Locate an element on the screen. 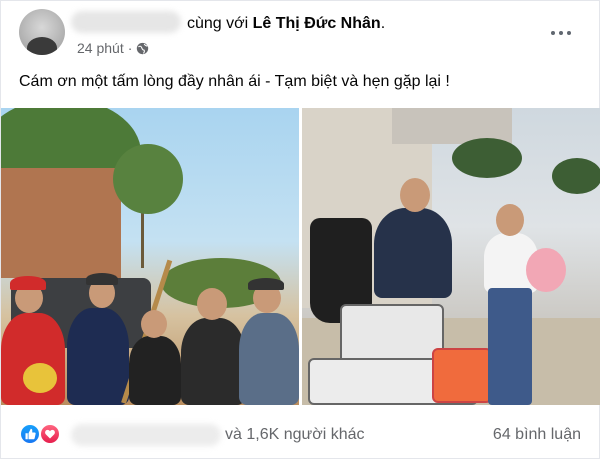 This screenshot has width=600, height=459. neck-pillow is located at coordinates (546, 270).